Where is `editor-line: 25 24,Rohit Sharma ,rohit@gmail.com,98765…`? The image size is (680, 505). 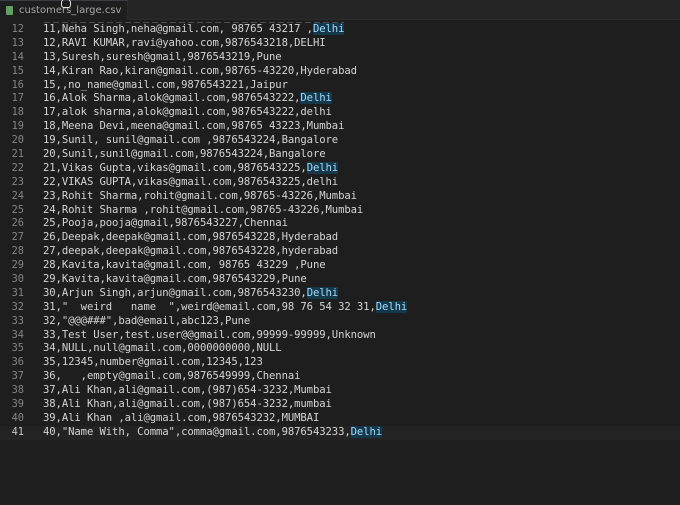 editor-line: 25 24,Rohit Sharma ,rohit@gmail.com,98765… is located at coordinates (340, 211).